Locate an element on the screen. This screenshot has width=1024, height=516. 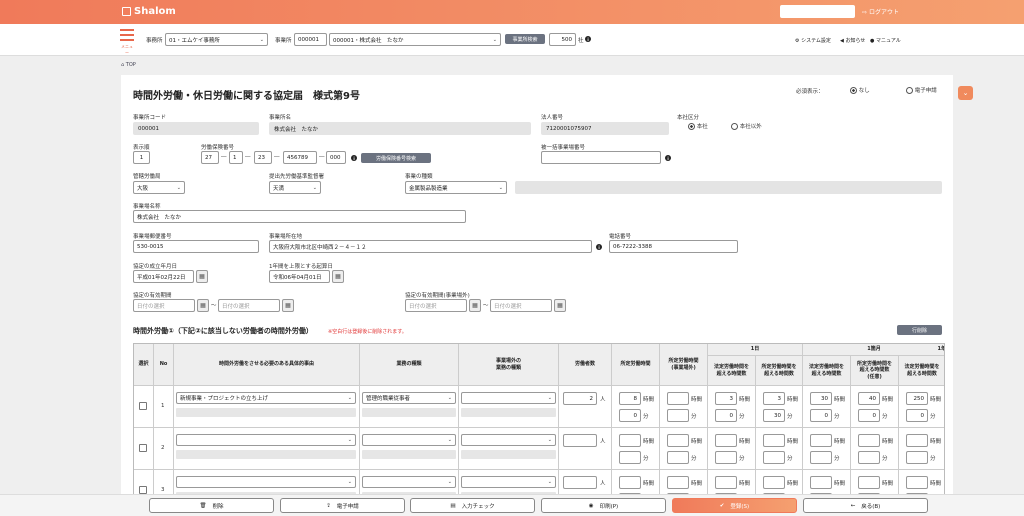
place-input: 株式会社 たなか is located at coordinates (299, 216).